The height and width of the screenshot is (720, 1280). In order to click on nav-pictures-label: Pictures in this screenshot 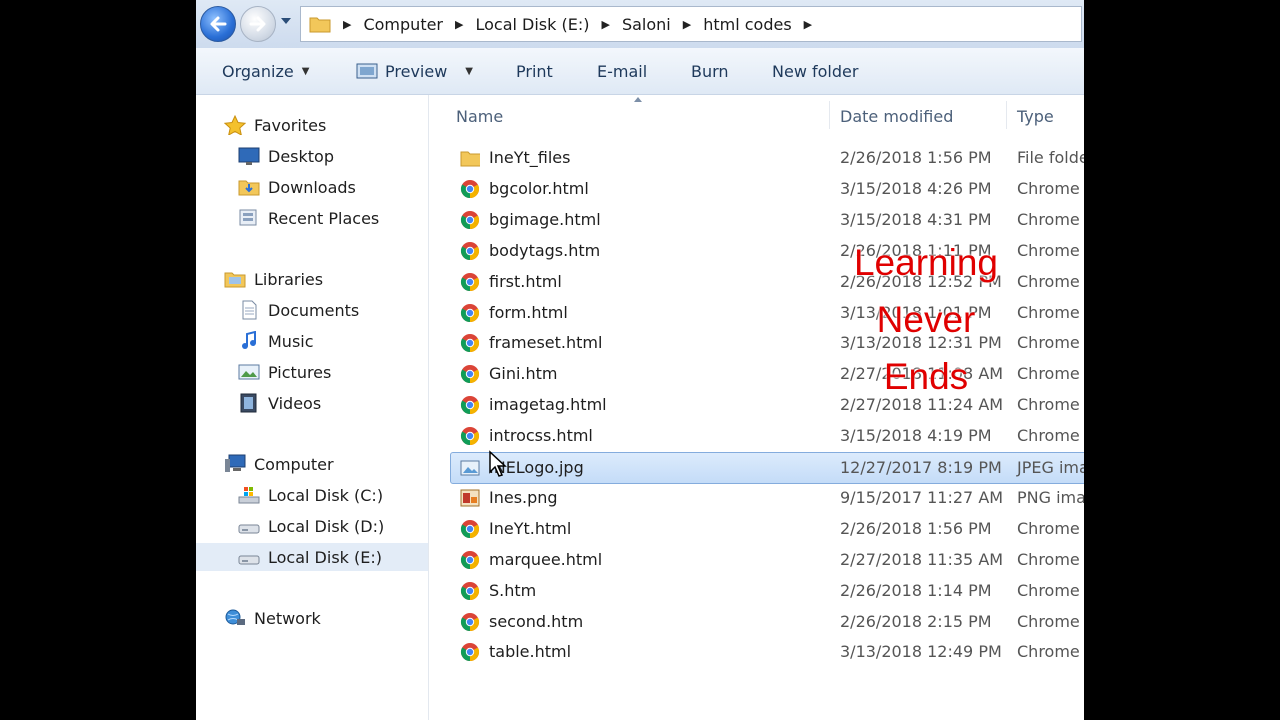, I will do `click(300, 372)`.